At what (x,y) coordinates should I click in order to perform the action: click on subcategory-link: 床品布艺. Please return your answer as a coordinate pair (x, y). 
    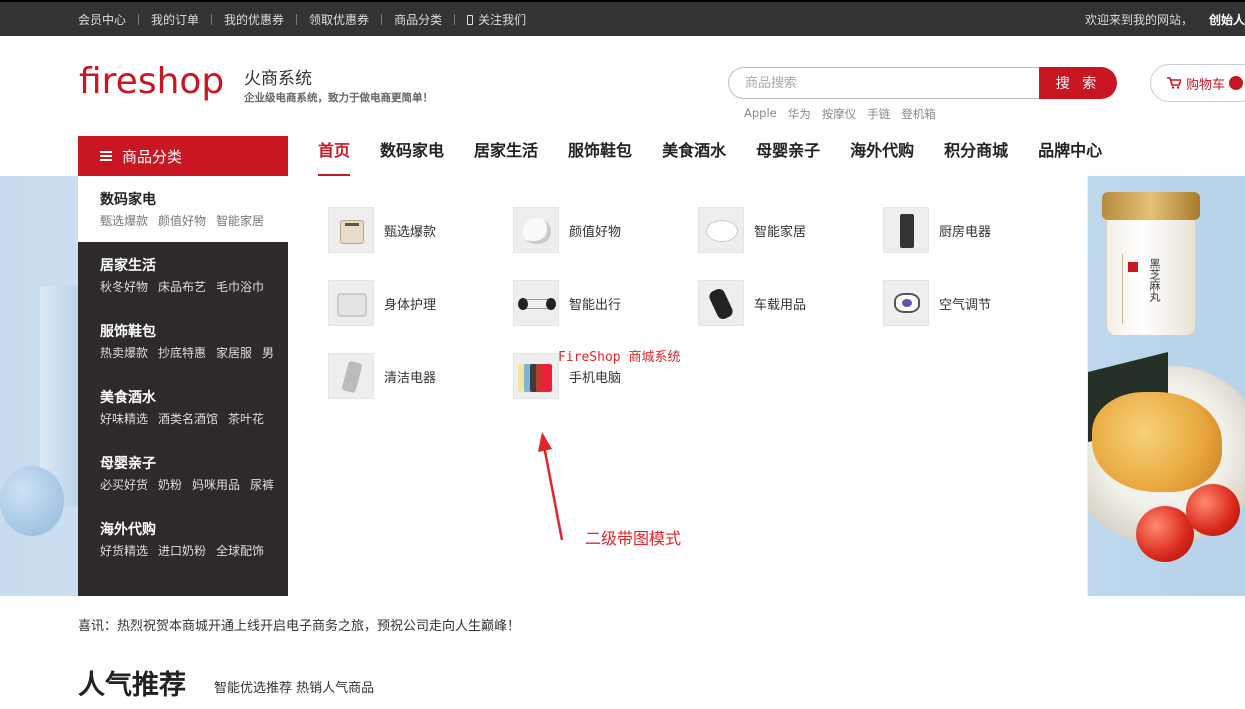
    Looking at the image, I should click on (182, 286).